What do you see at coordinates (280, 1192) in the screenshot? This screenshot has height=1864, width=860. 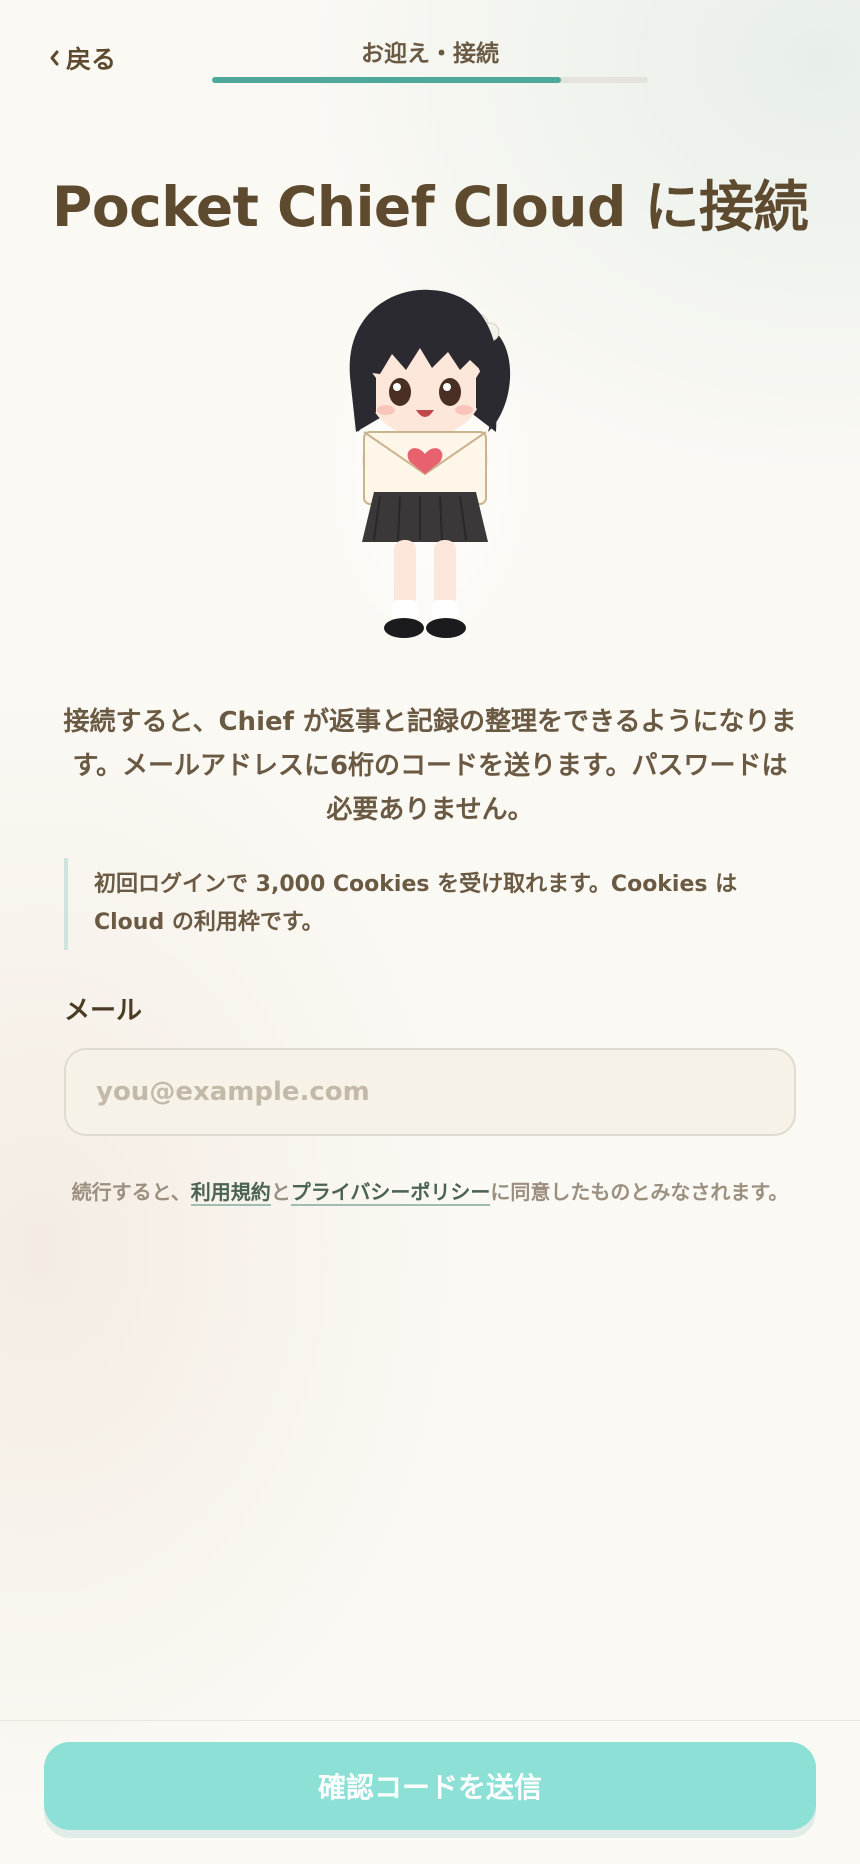 I see `terms-middle: と` at bounding box center [280, 1192].